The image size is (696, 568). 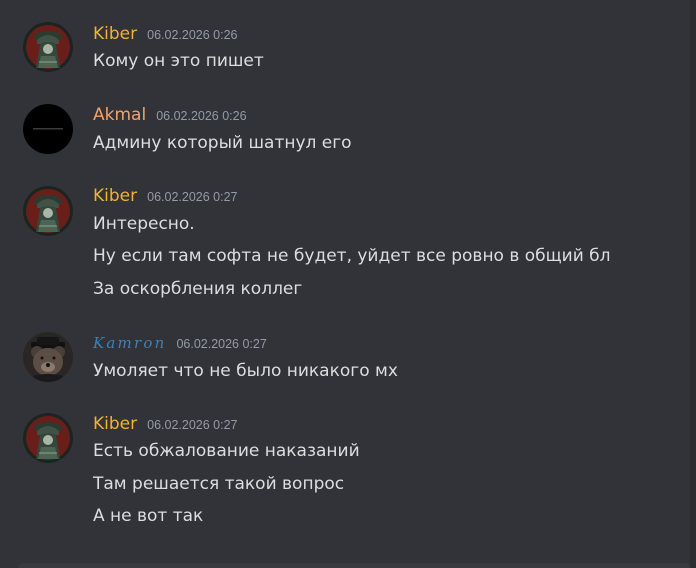 I want to click on message-text: Там решается такой вопрос, so click(x=219, y=484).